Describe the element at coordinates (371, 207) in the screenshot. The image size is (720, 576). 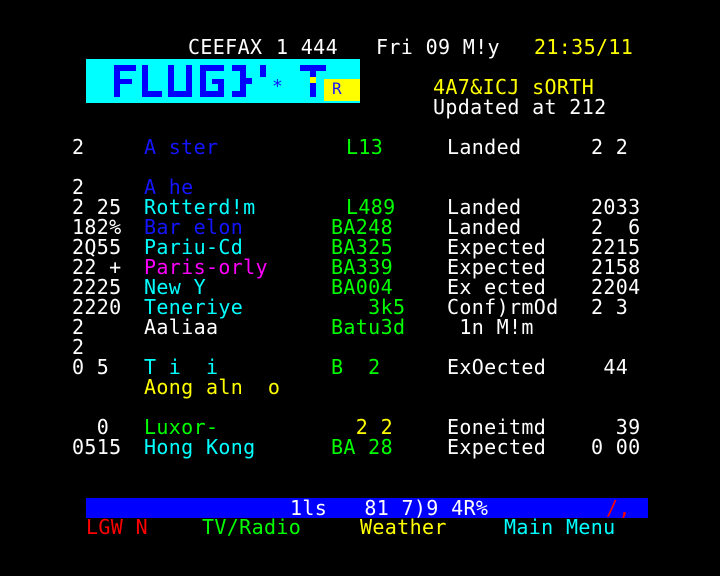
I see `flight-number: L489` at that location.